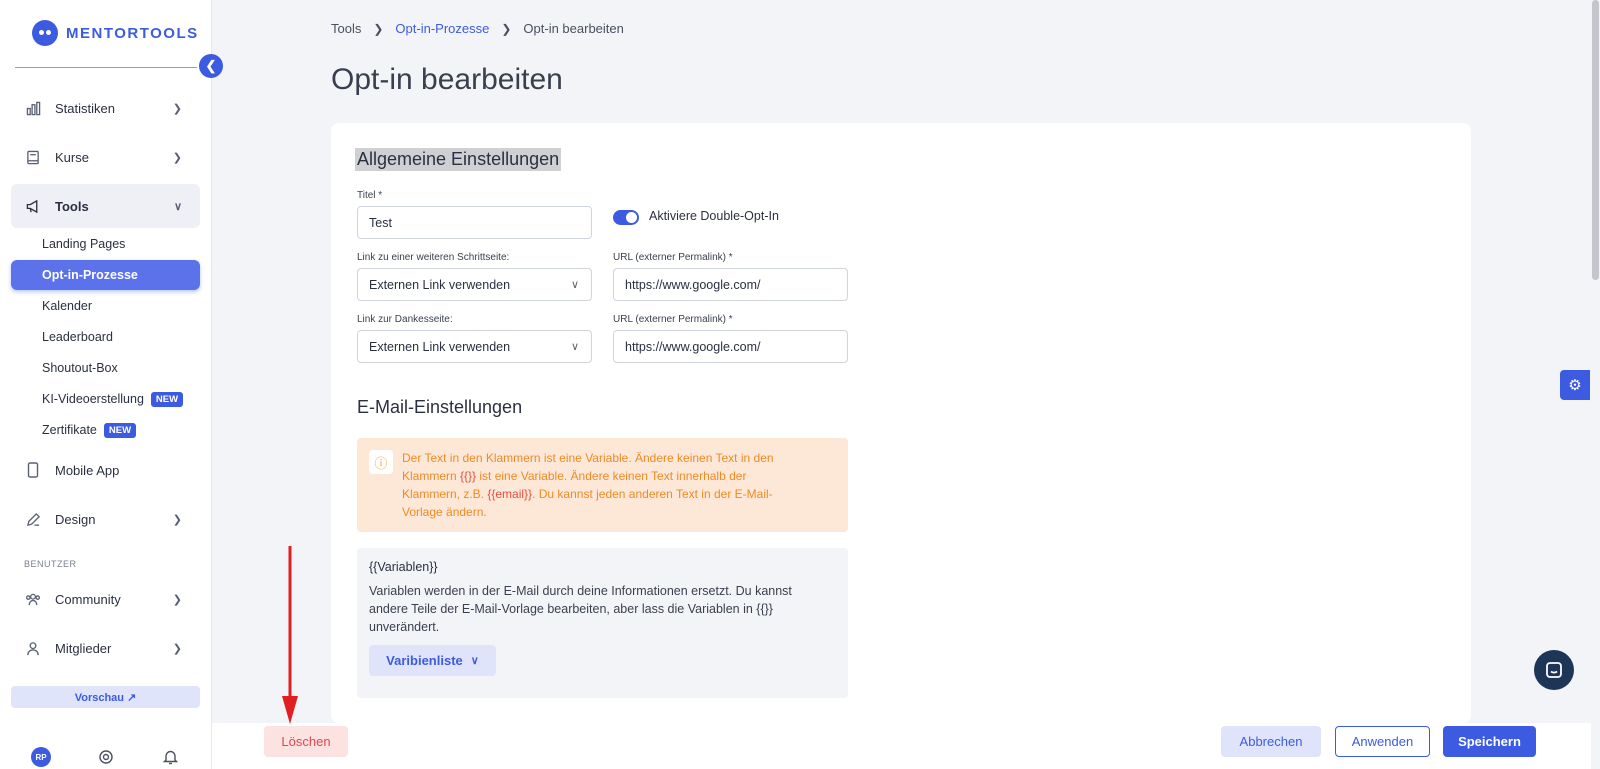 This screenshot has width=1600, height=769. I want to click on settings-icon, so click(106, 757).